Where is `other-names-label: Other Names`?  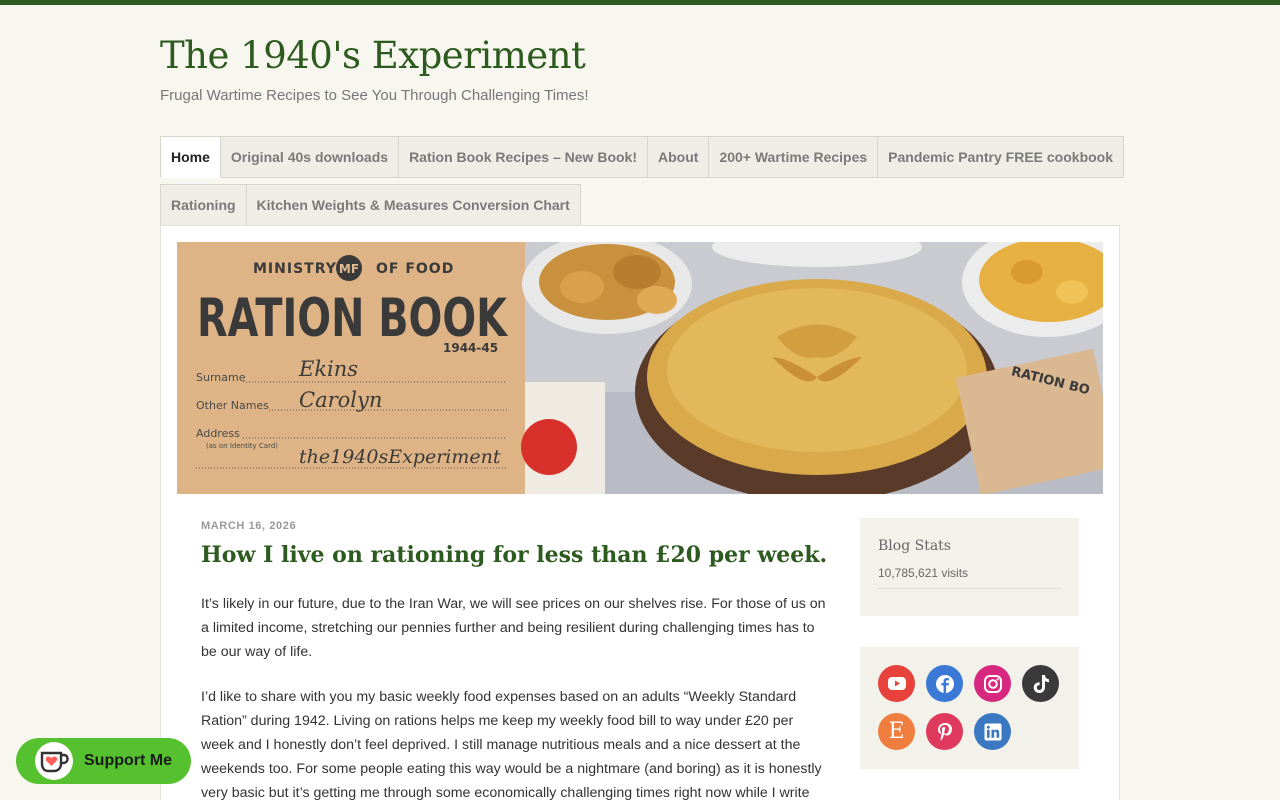 other-names-label: Other Names is located at coordinates (232, 405).